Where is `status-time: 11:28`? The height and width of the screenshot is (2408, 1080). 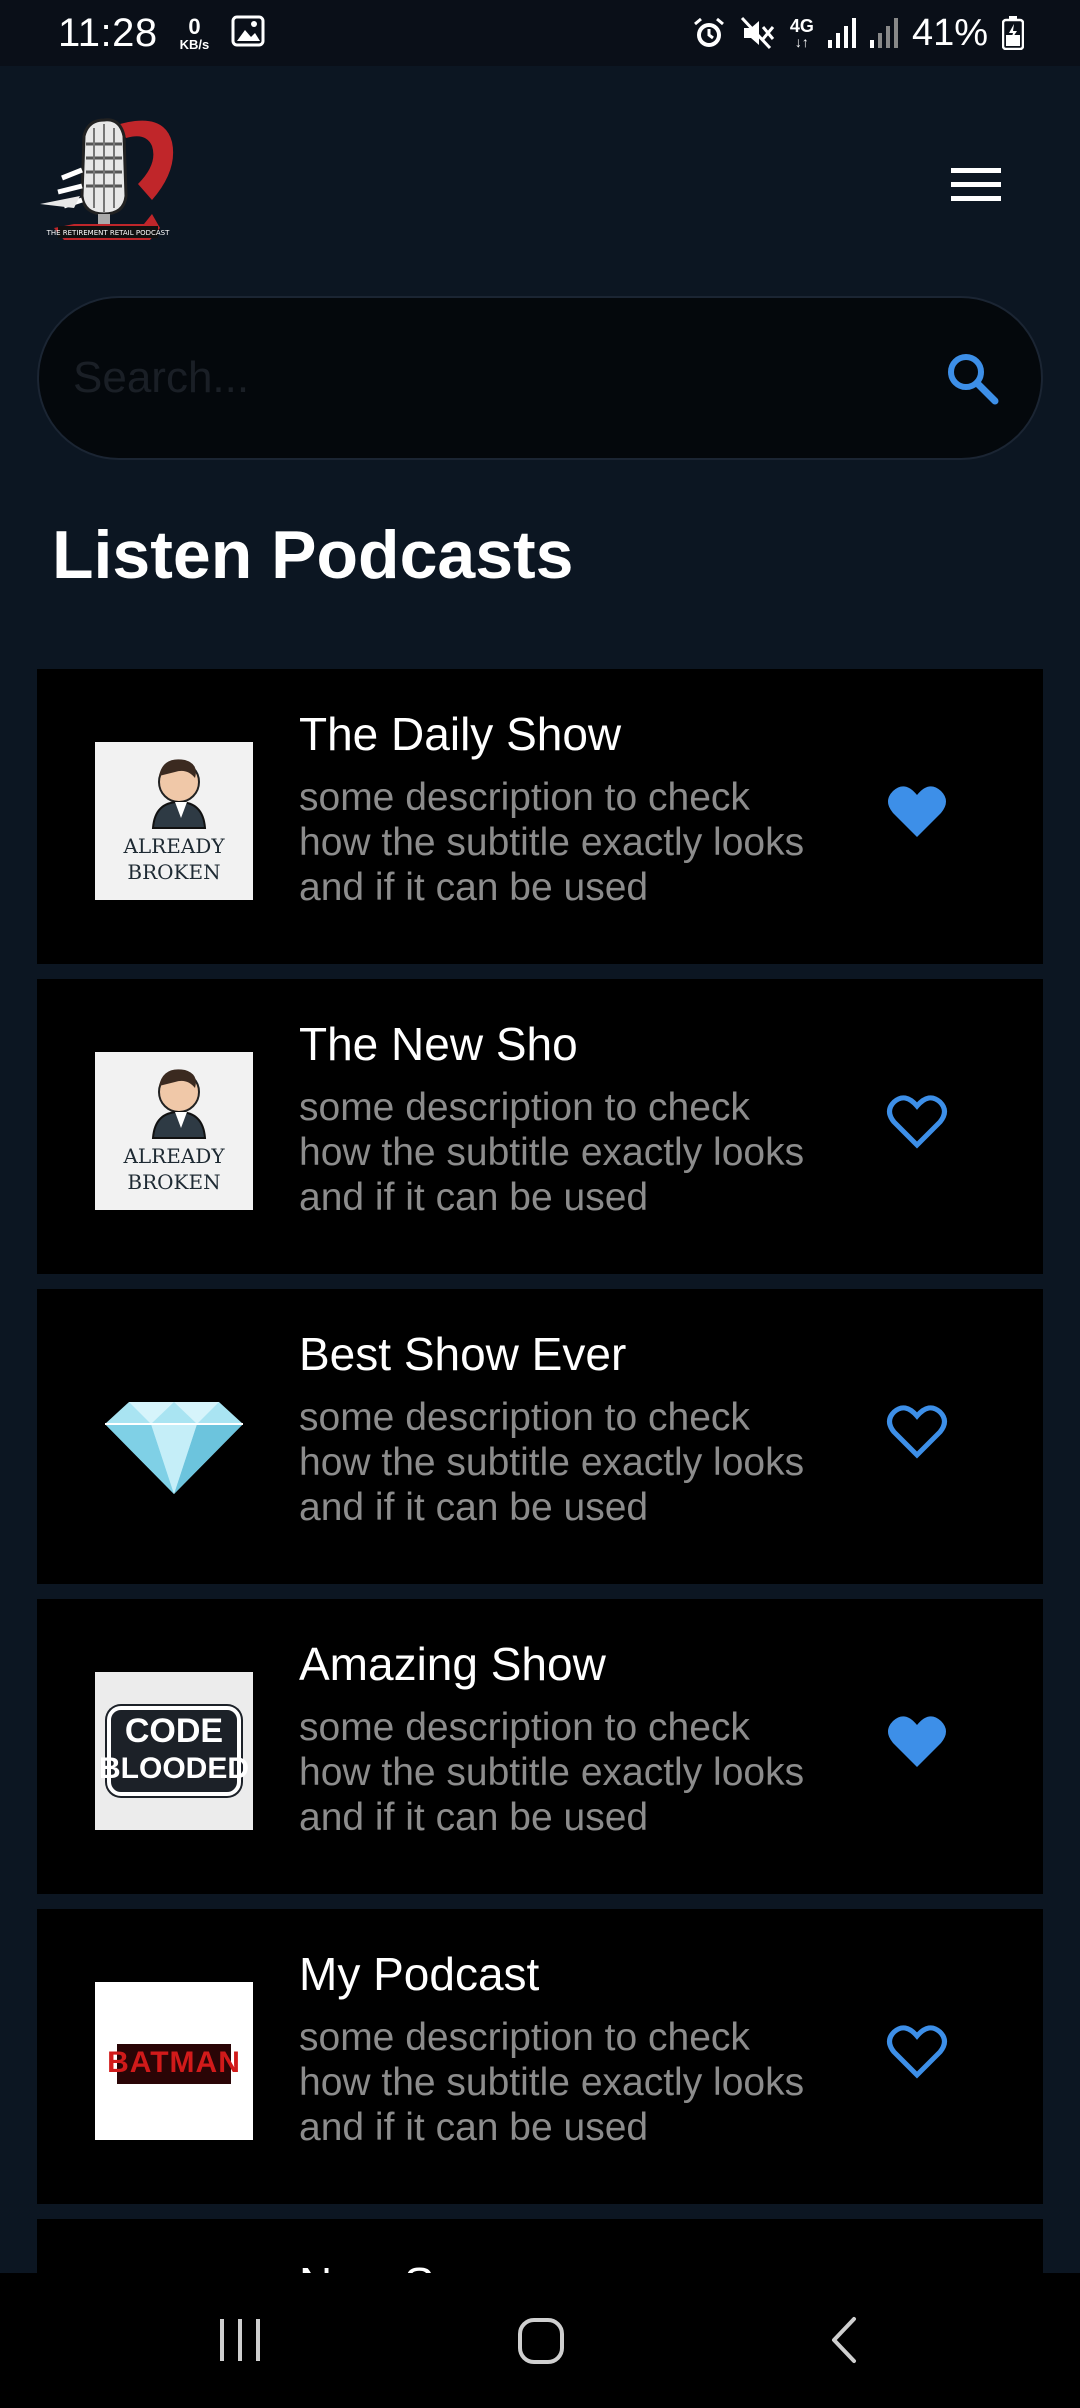
status-time: 11:28 is located at coordinates (108, 32).